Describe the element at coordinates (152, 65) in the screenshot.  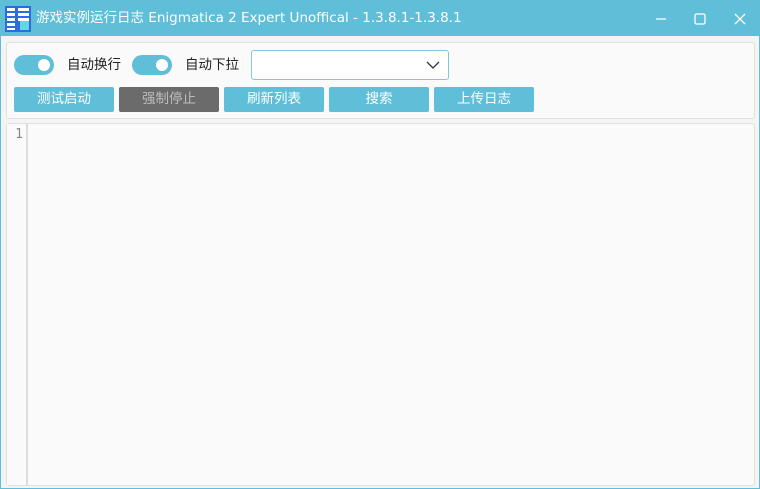
I see `auto-scroll-toggle` at that location.